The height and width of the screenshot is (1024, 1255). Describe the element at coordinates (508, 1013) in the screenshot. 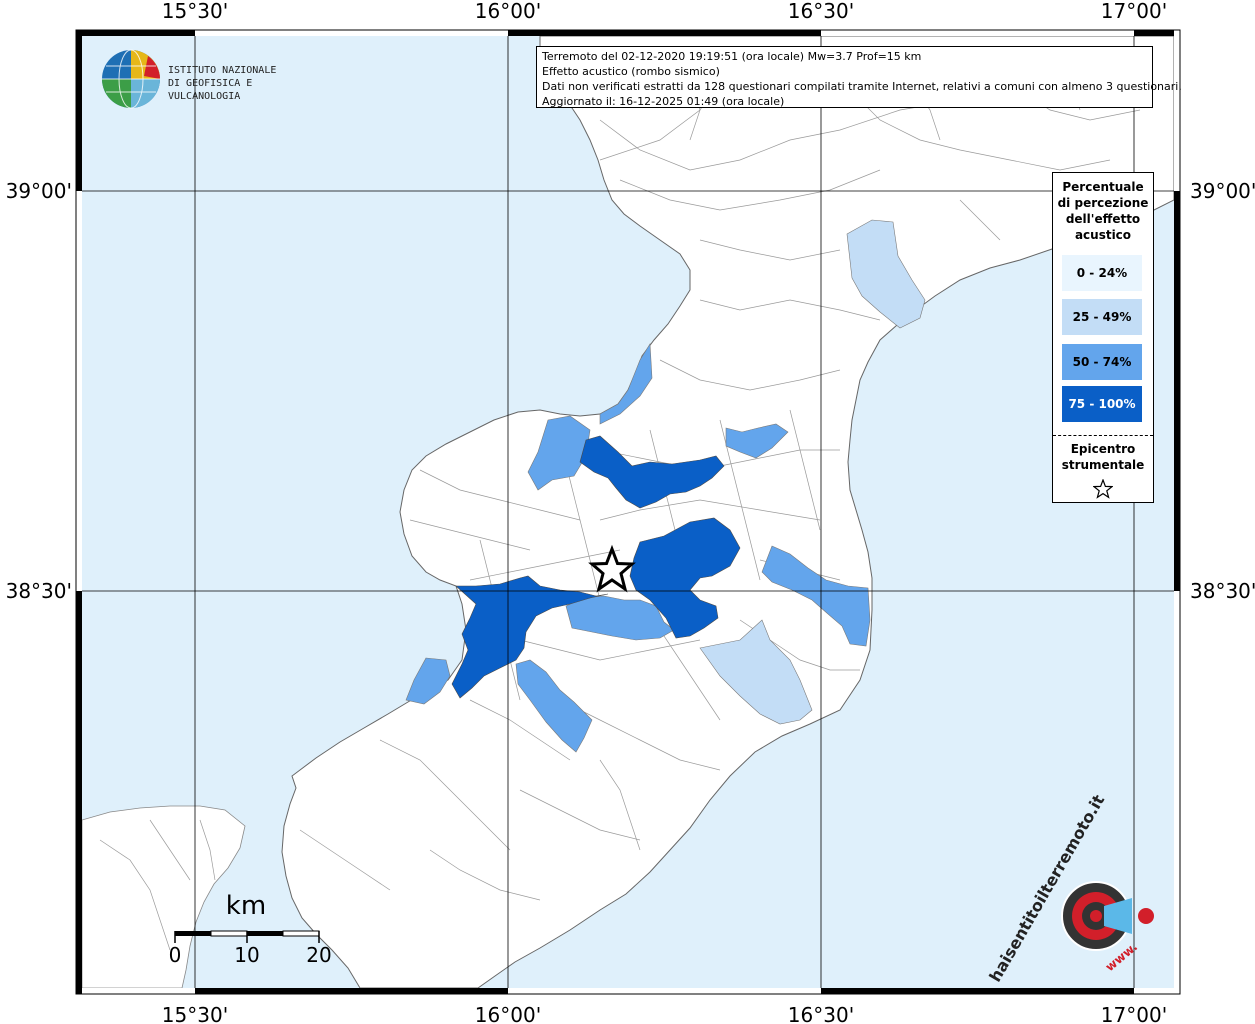

I see `lon-label-bottom-2: 16°00'` at that location.